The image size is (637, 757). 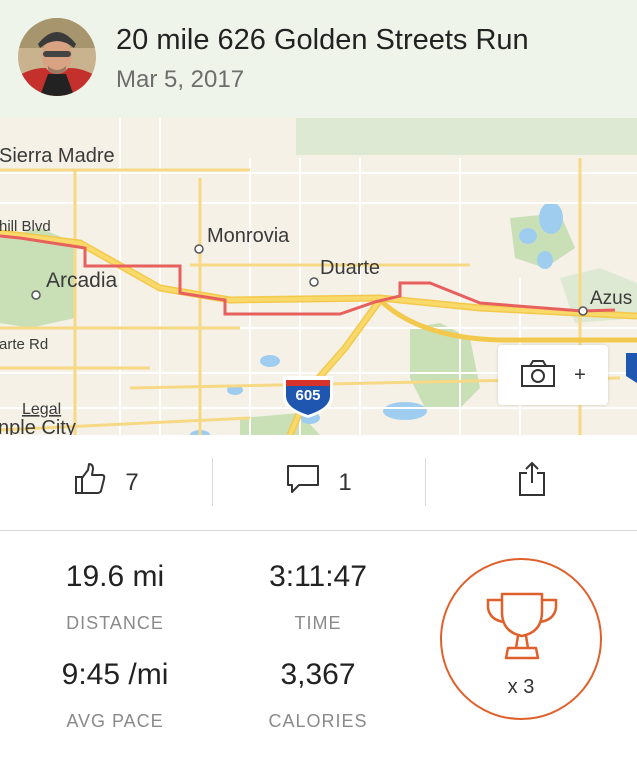 What do you see at coordinates (115, 721) in the screenshot?
I see `avg-pace-label: AVG PACE` at bounding box center [115, 721].